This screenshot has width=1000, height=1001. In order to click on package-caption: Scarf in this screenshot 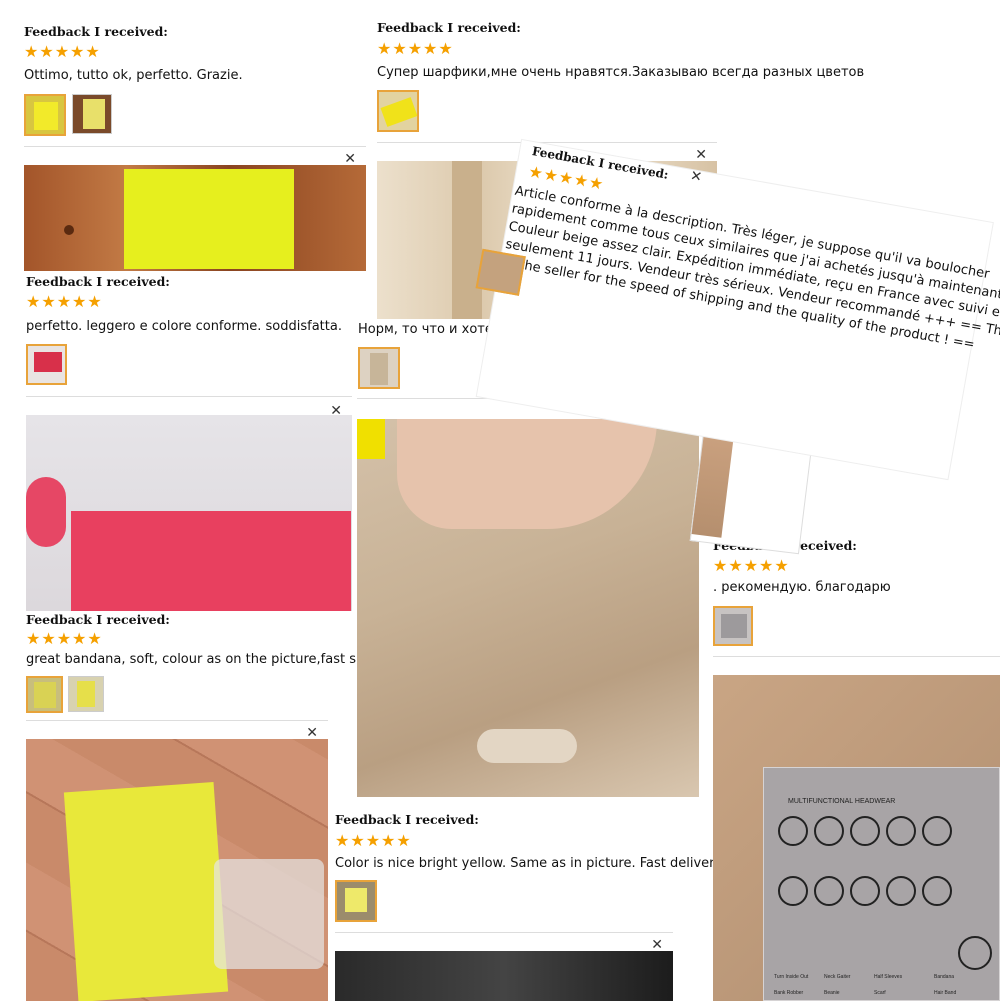, I will do `click(880, 993)`.